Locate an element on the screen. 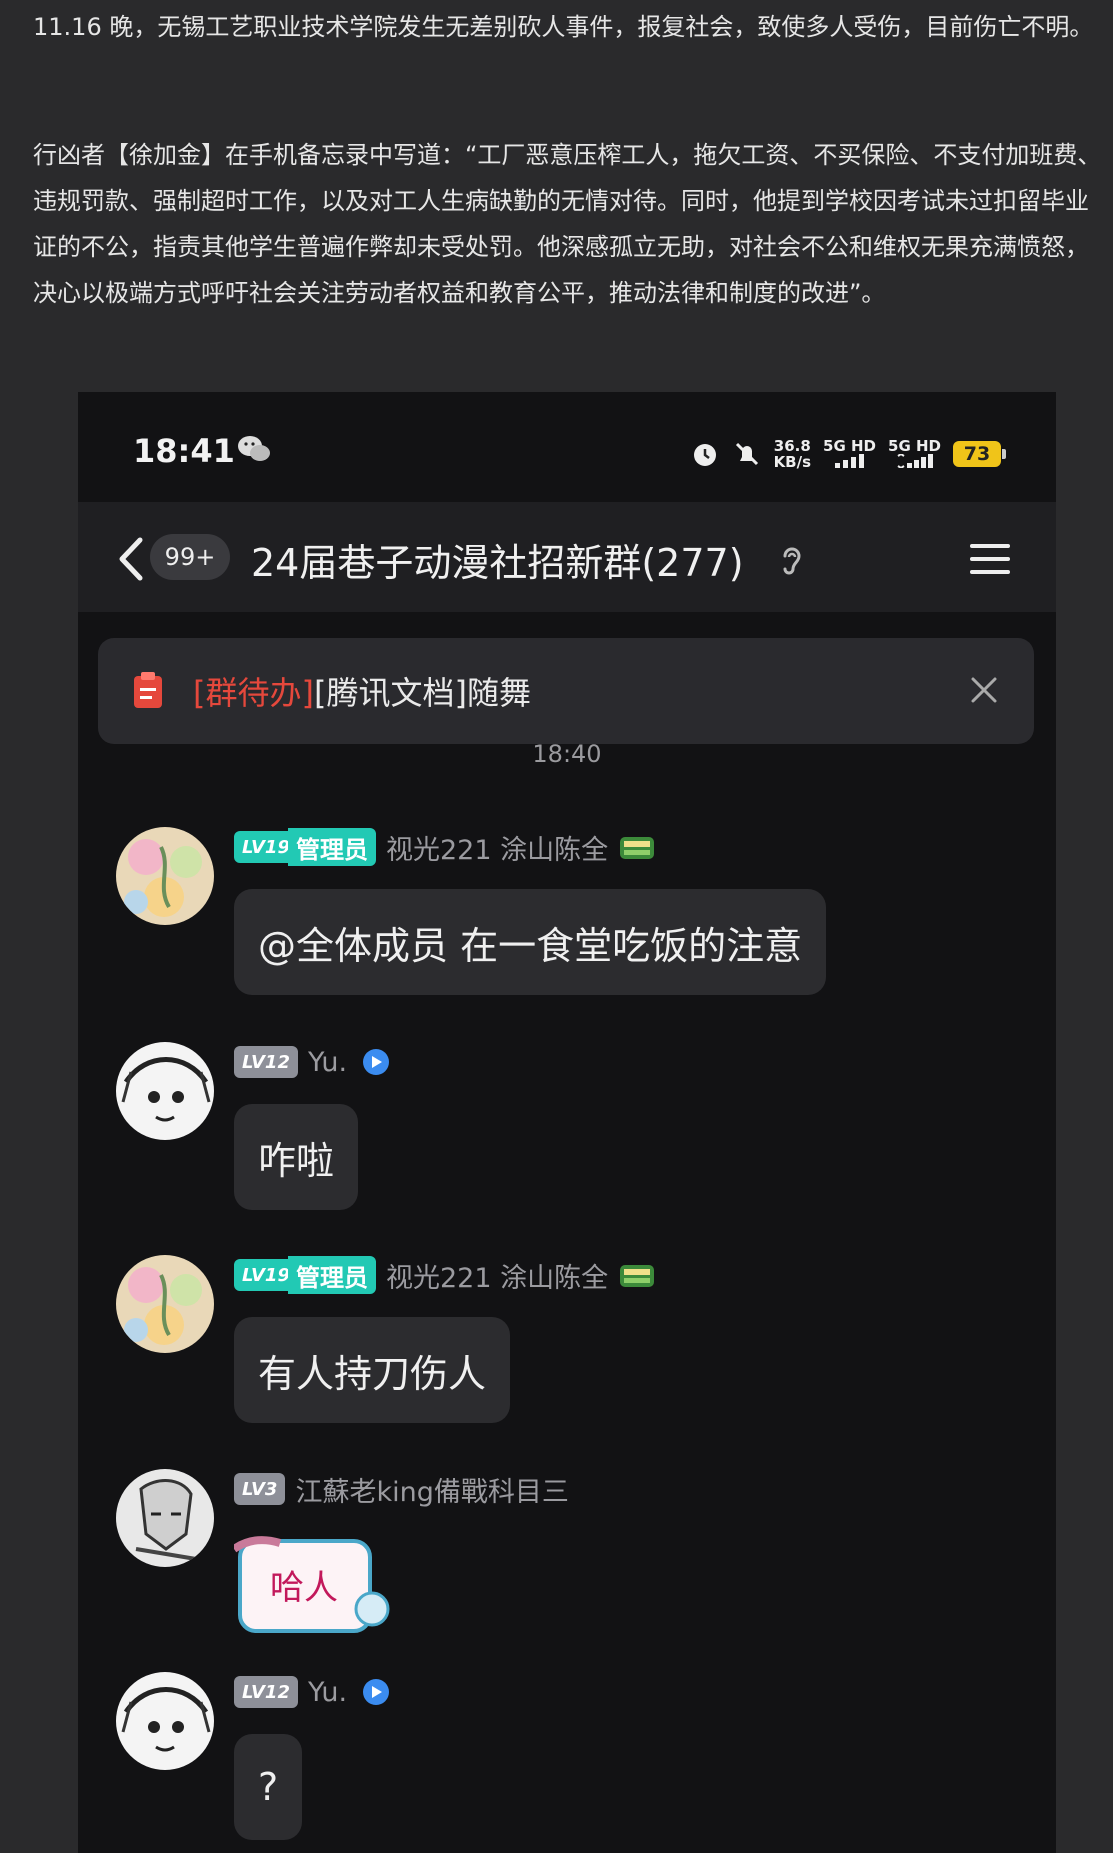 The image size is (1113, 1853). sticker-text: 哈人 is located at coordinates (304, 1588).